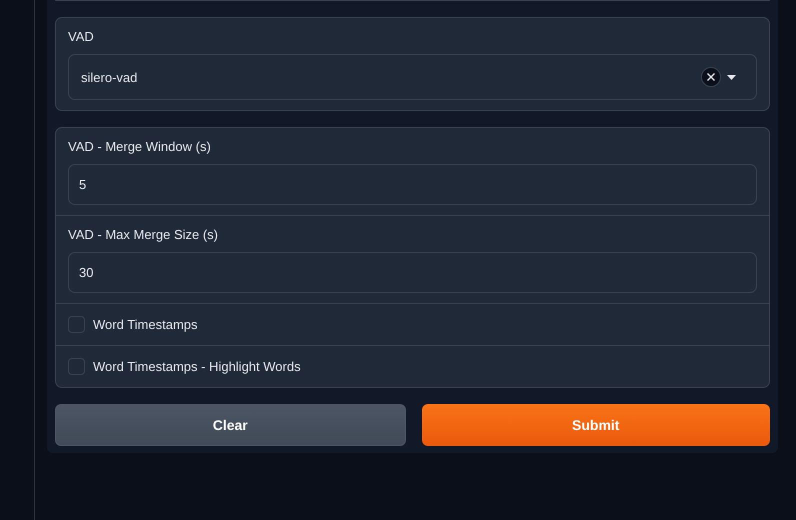  What do you see at coordinates (81, 37) in the screenshot?
I see `field-label: VAD` at bounding box center [81, 37].